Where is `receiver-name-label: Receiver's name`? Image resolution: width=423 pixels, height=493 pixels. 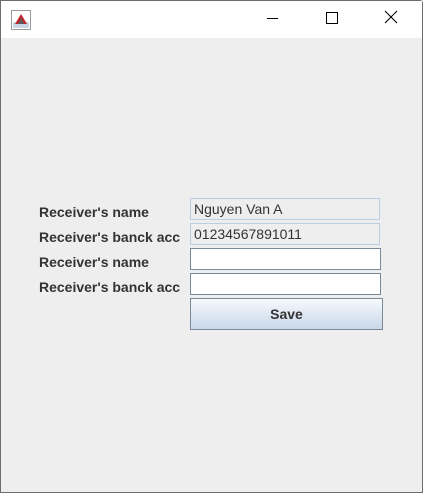
receiver-name-label: Receiver's name is located at coordinates (94, 212).